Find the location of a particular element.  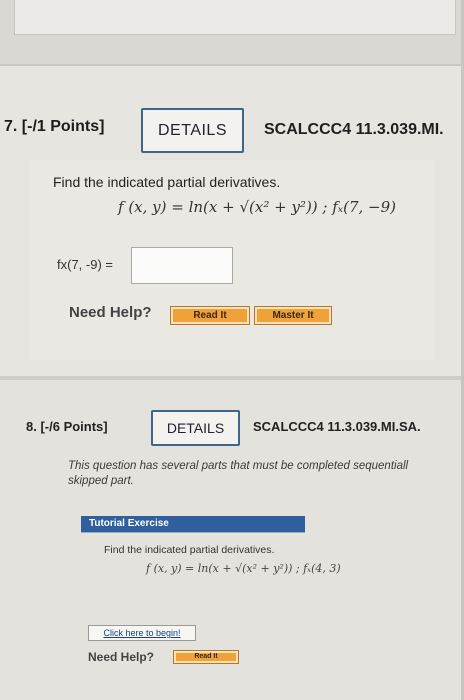

q7-master-it-button: Master It is located at coordinates (293, 315).